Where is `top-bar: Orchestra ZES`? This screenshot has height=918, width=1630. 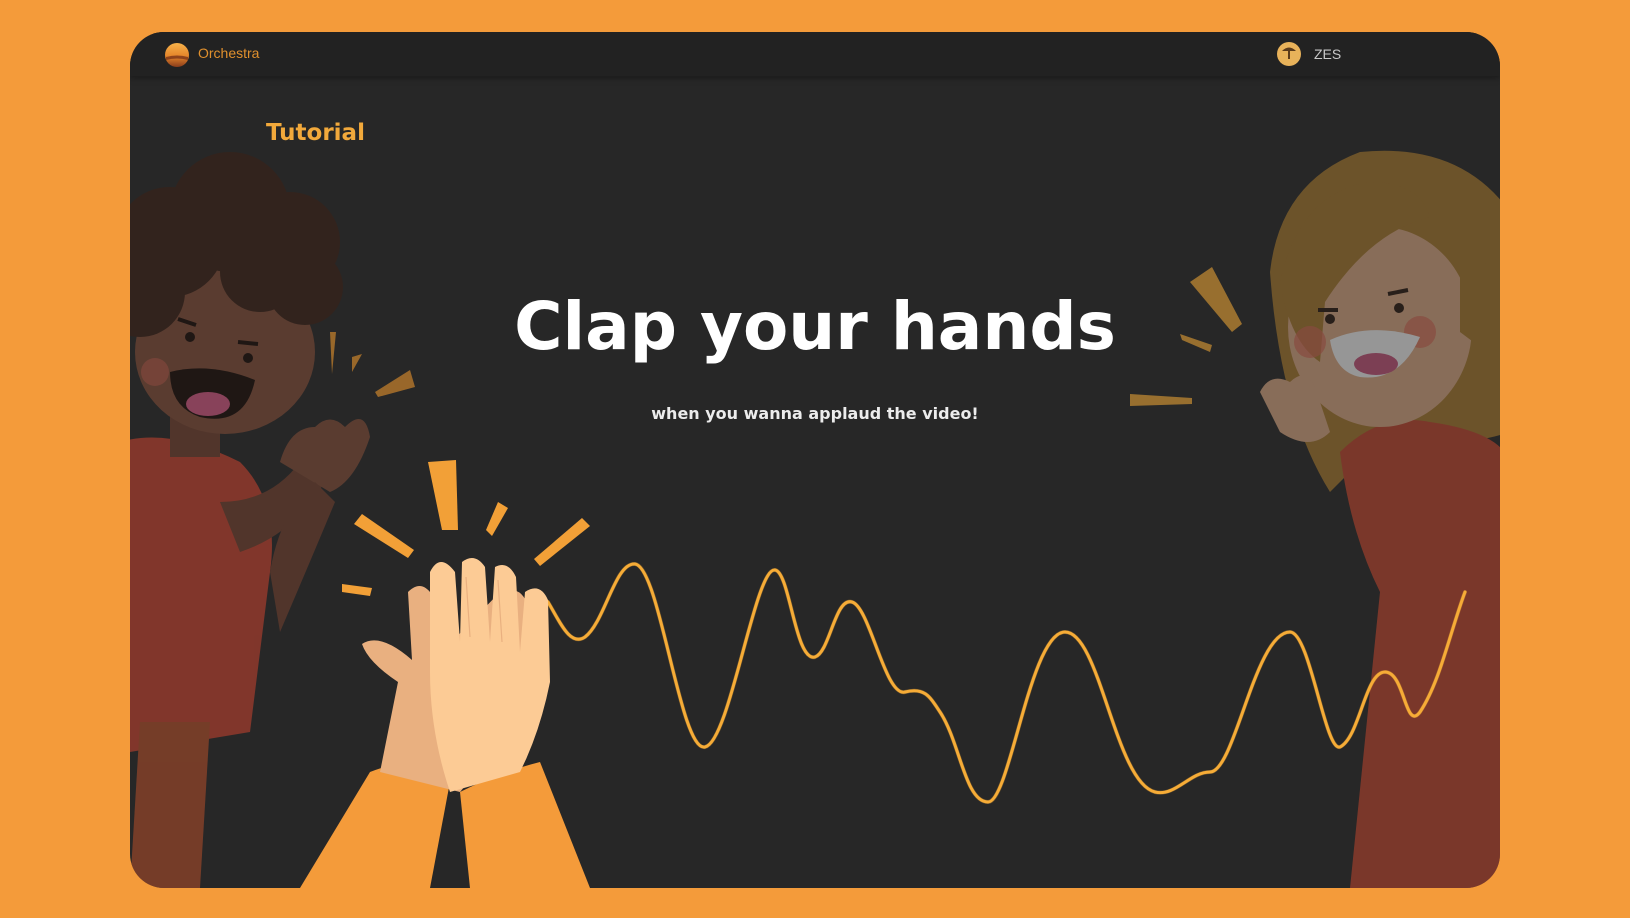 top-bar: Orchestra ZES is located at coordinates (815, 54).